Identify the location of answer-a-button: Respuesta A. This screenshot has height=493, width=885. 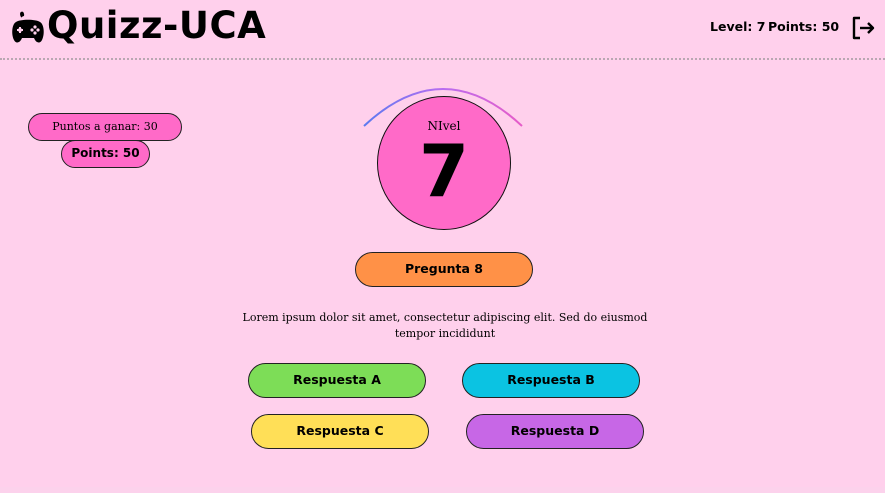
(337, 380).